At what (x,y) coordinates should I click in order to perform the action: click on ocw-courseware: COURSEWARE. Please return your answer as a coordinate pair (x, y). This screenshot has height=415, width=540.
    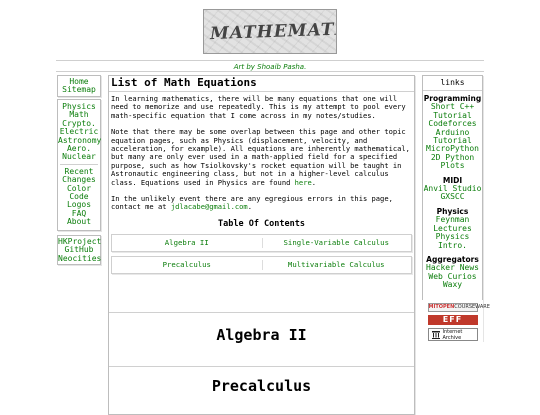
    Looking at the image, I should click on (472, 307).